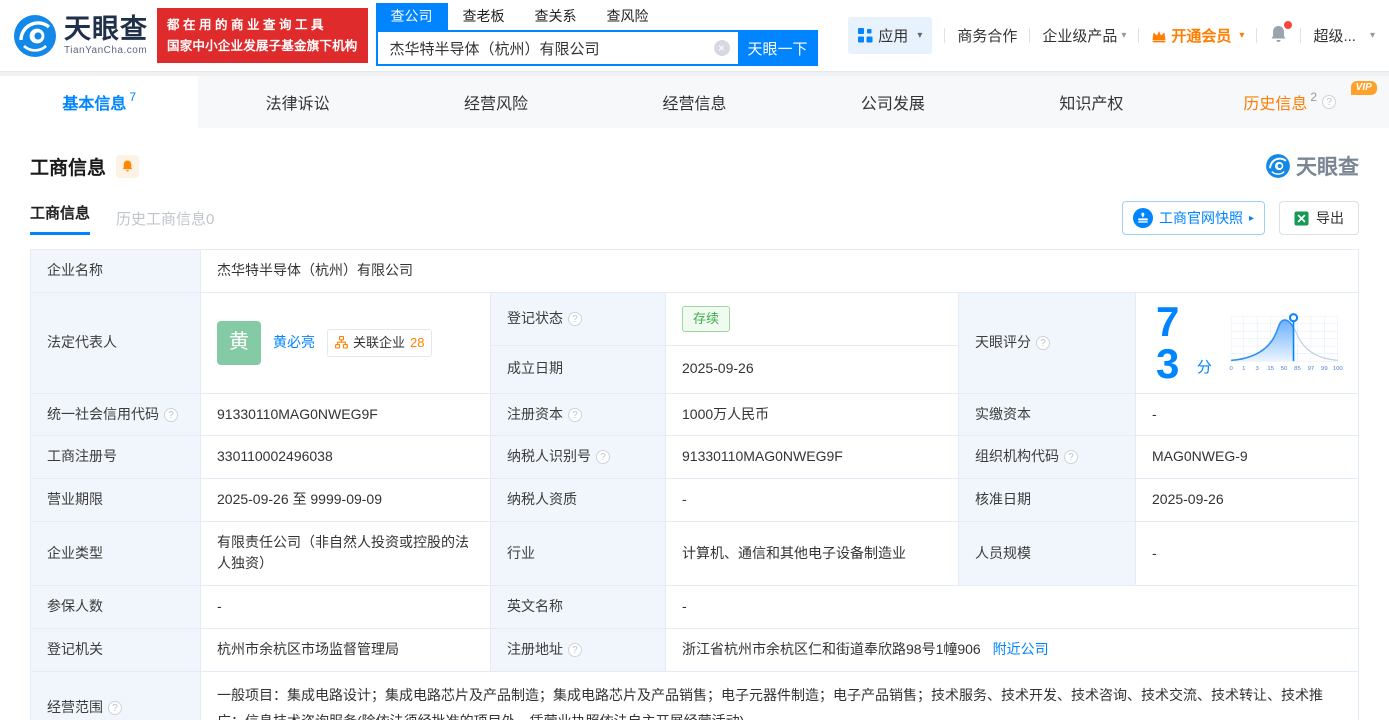 This screenshot has width=1389, height=720. I want to click on monitor-bell-button, so click(128, 166).